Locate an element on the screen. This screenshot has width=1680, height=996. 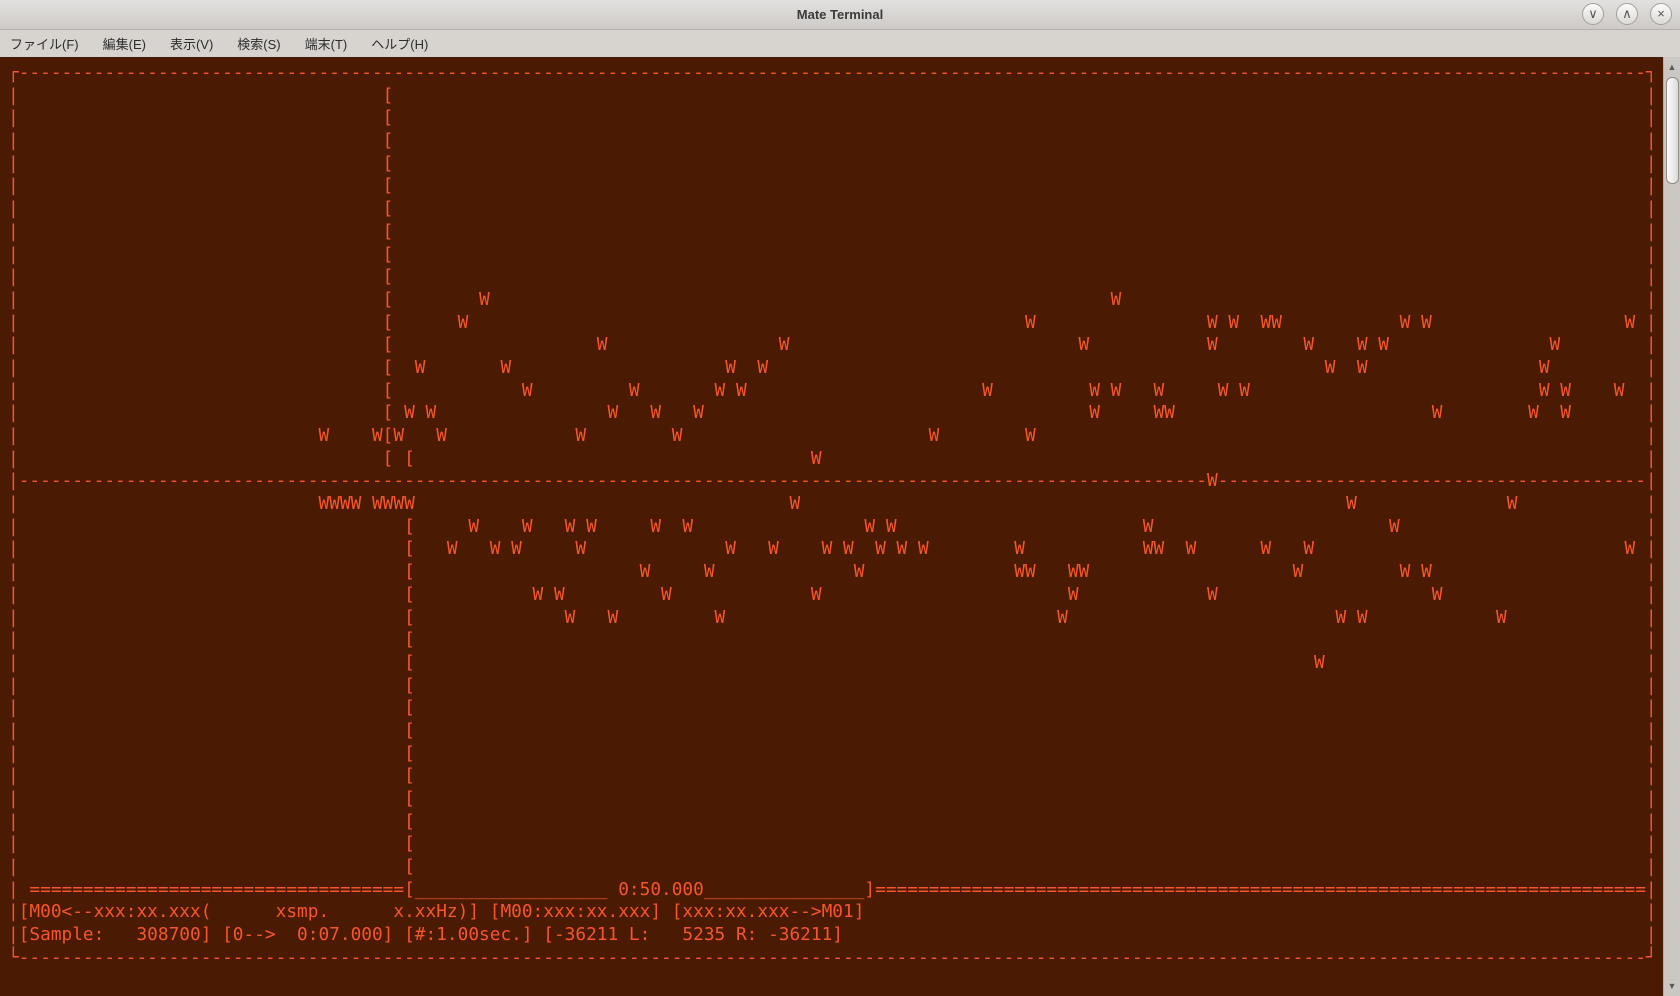
title-bar: Mate Terminal is located at coordinates (840, 15).